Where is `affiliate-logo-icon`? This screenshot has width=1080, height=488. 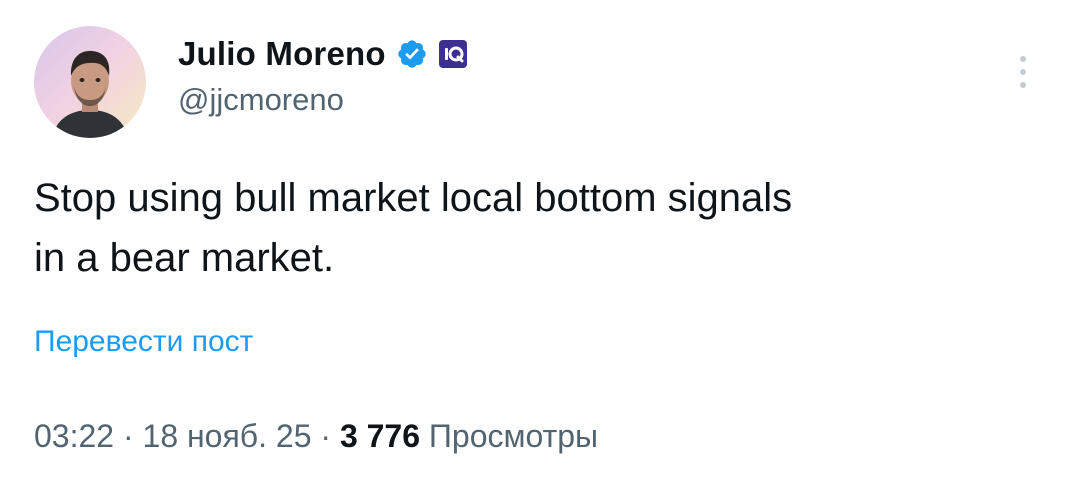 affiliate-logo-icon is located at coordinates (453, 54).